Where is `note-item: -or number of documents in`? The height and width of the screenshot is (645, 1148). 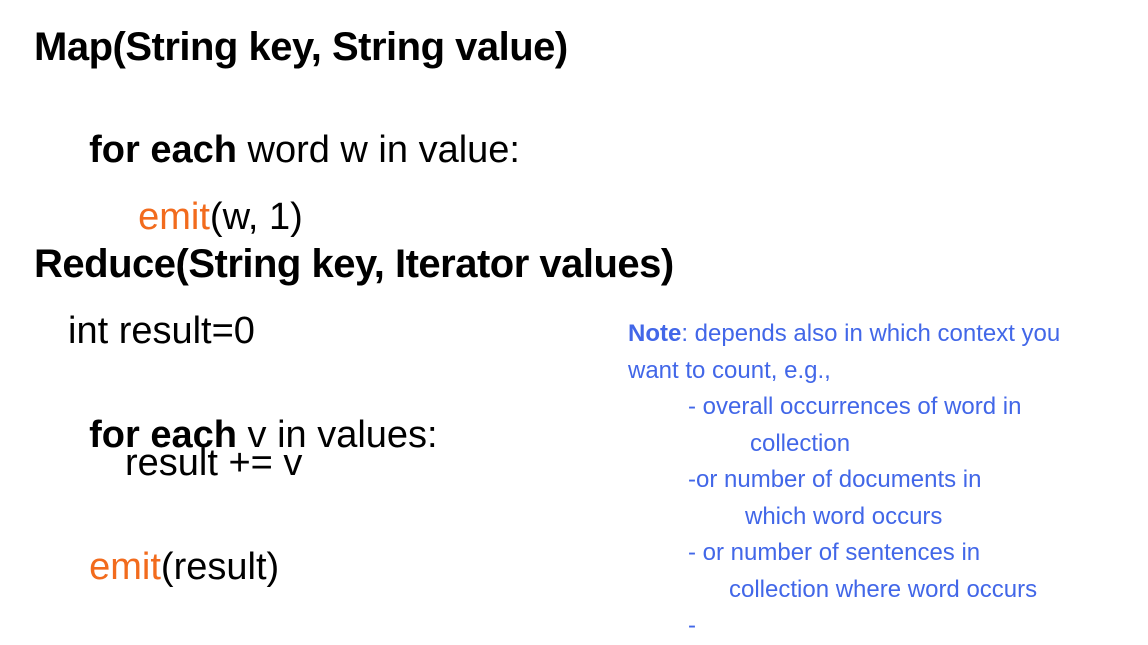
note-item: -or number of documents in is located at coordinates (835, 479).